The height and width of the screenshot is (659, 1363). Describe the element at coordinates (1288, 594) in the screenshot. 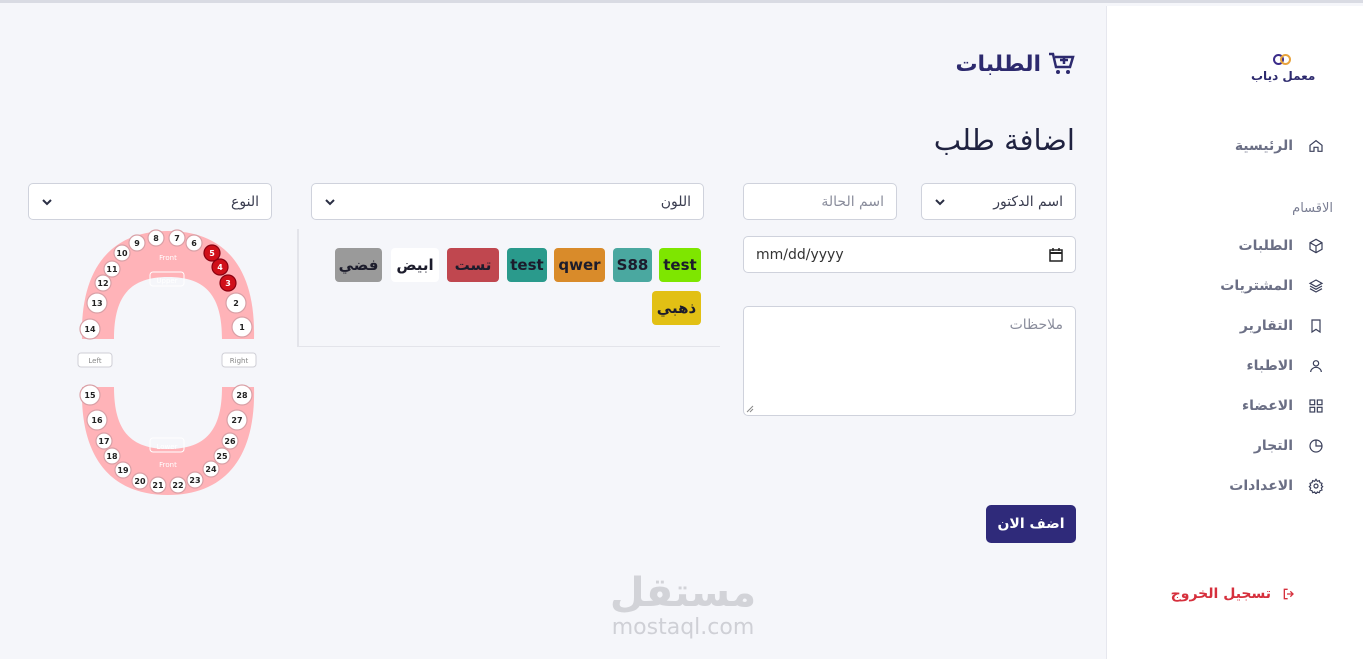

I see `logout-icon` at that location.